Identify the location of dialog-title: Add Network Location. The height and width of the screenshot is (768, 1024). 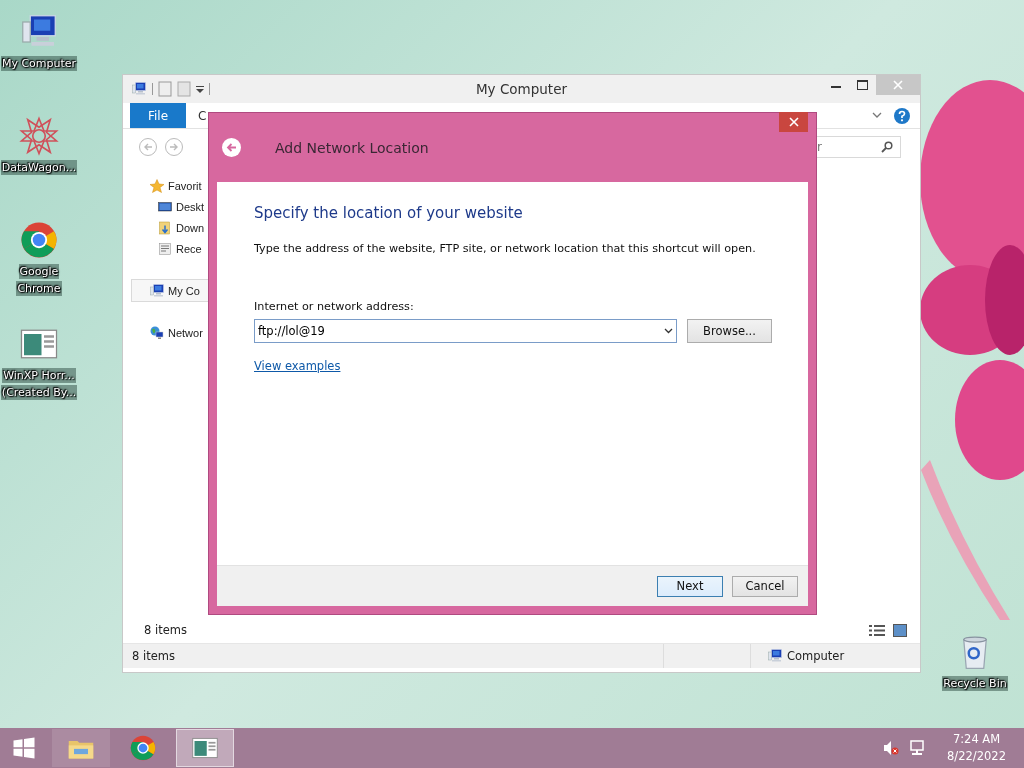
(352, 147).